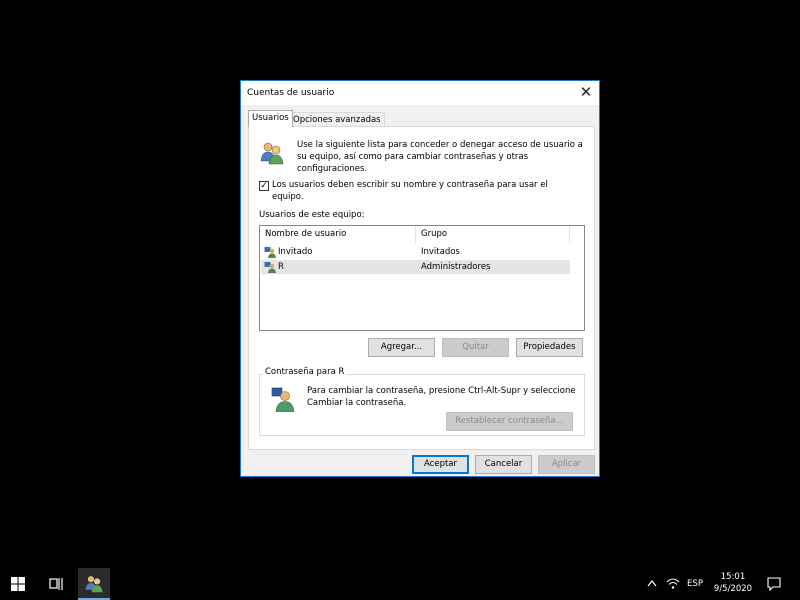 The image size is (800, 600). I want to click on clock: 15:01 9/5/2020, so click(733, 584).